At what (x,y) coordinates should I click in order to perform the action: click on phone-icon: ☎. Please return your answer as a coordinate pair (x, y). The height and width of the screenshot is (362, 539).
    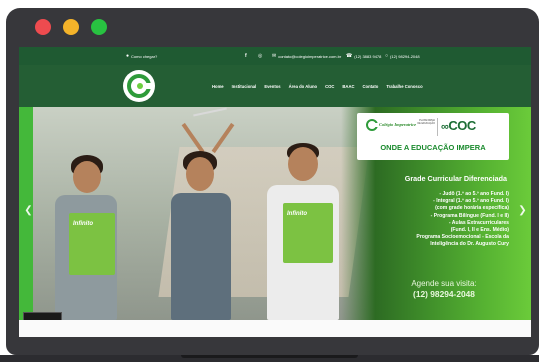
    Looking at the image, I should click on (349, 56).